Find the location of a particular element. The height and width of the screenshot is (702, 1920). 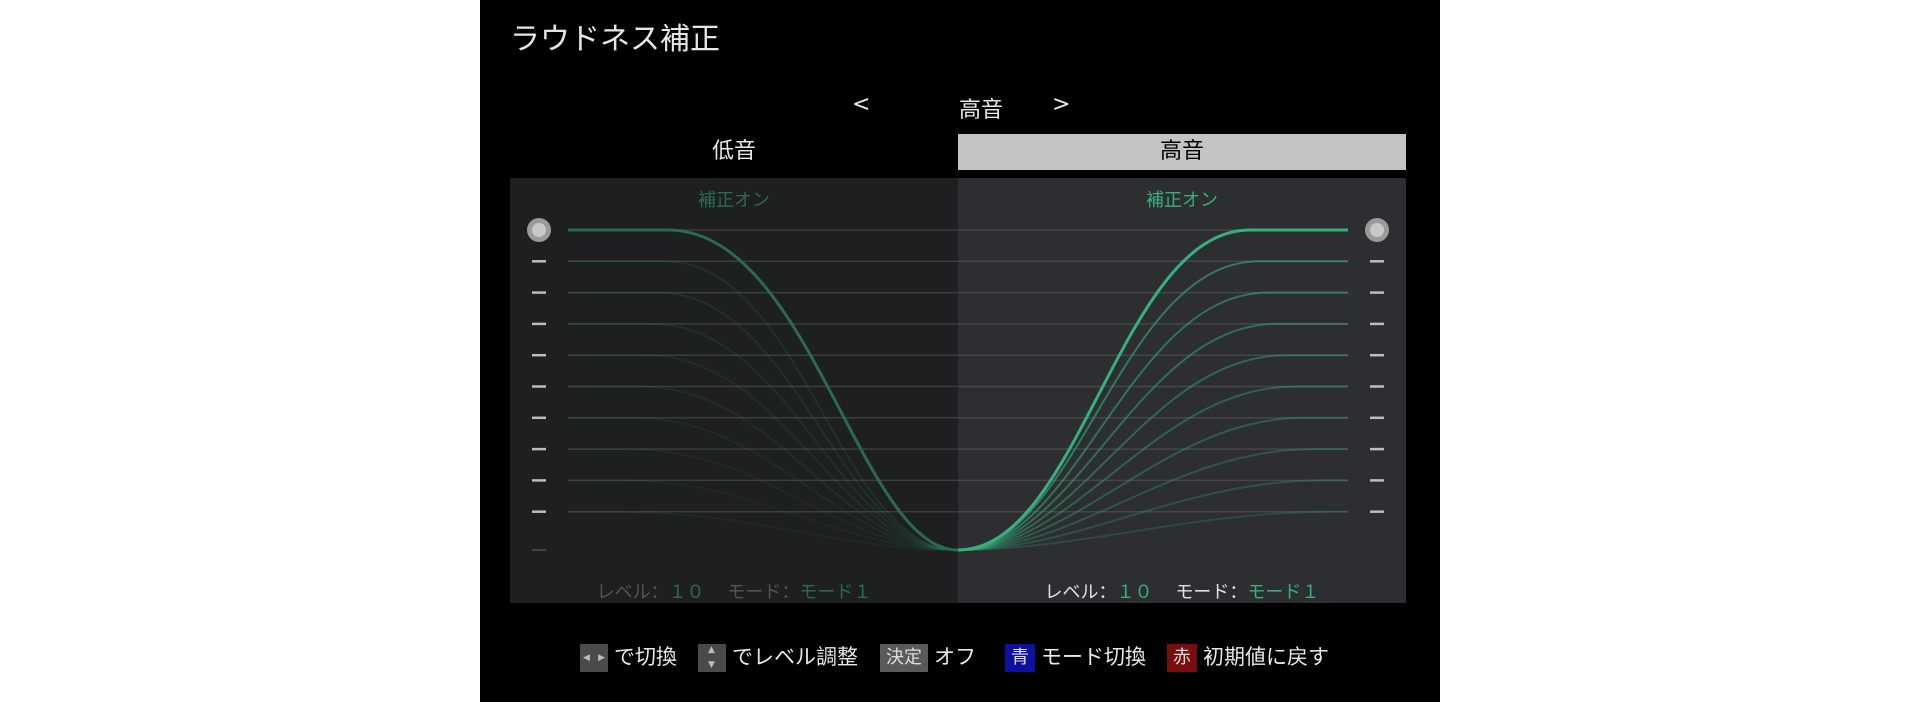

blue-key: 青 is located at coordinates (1020, 658).